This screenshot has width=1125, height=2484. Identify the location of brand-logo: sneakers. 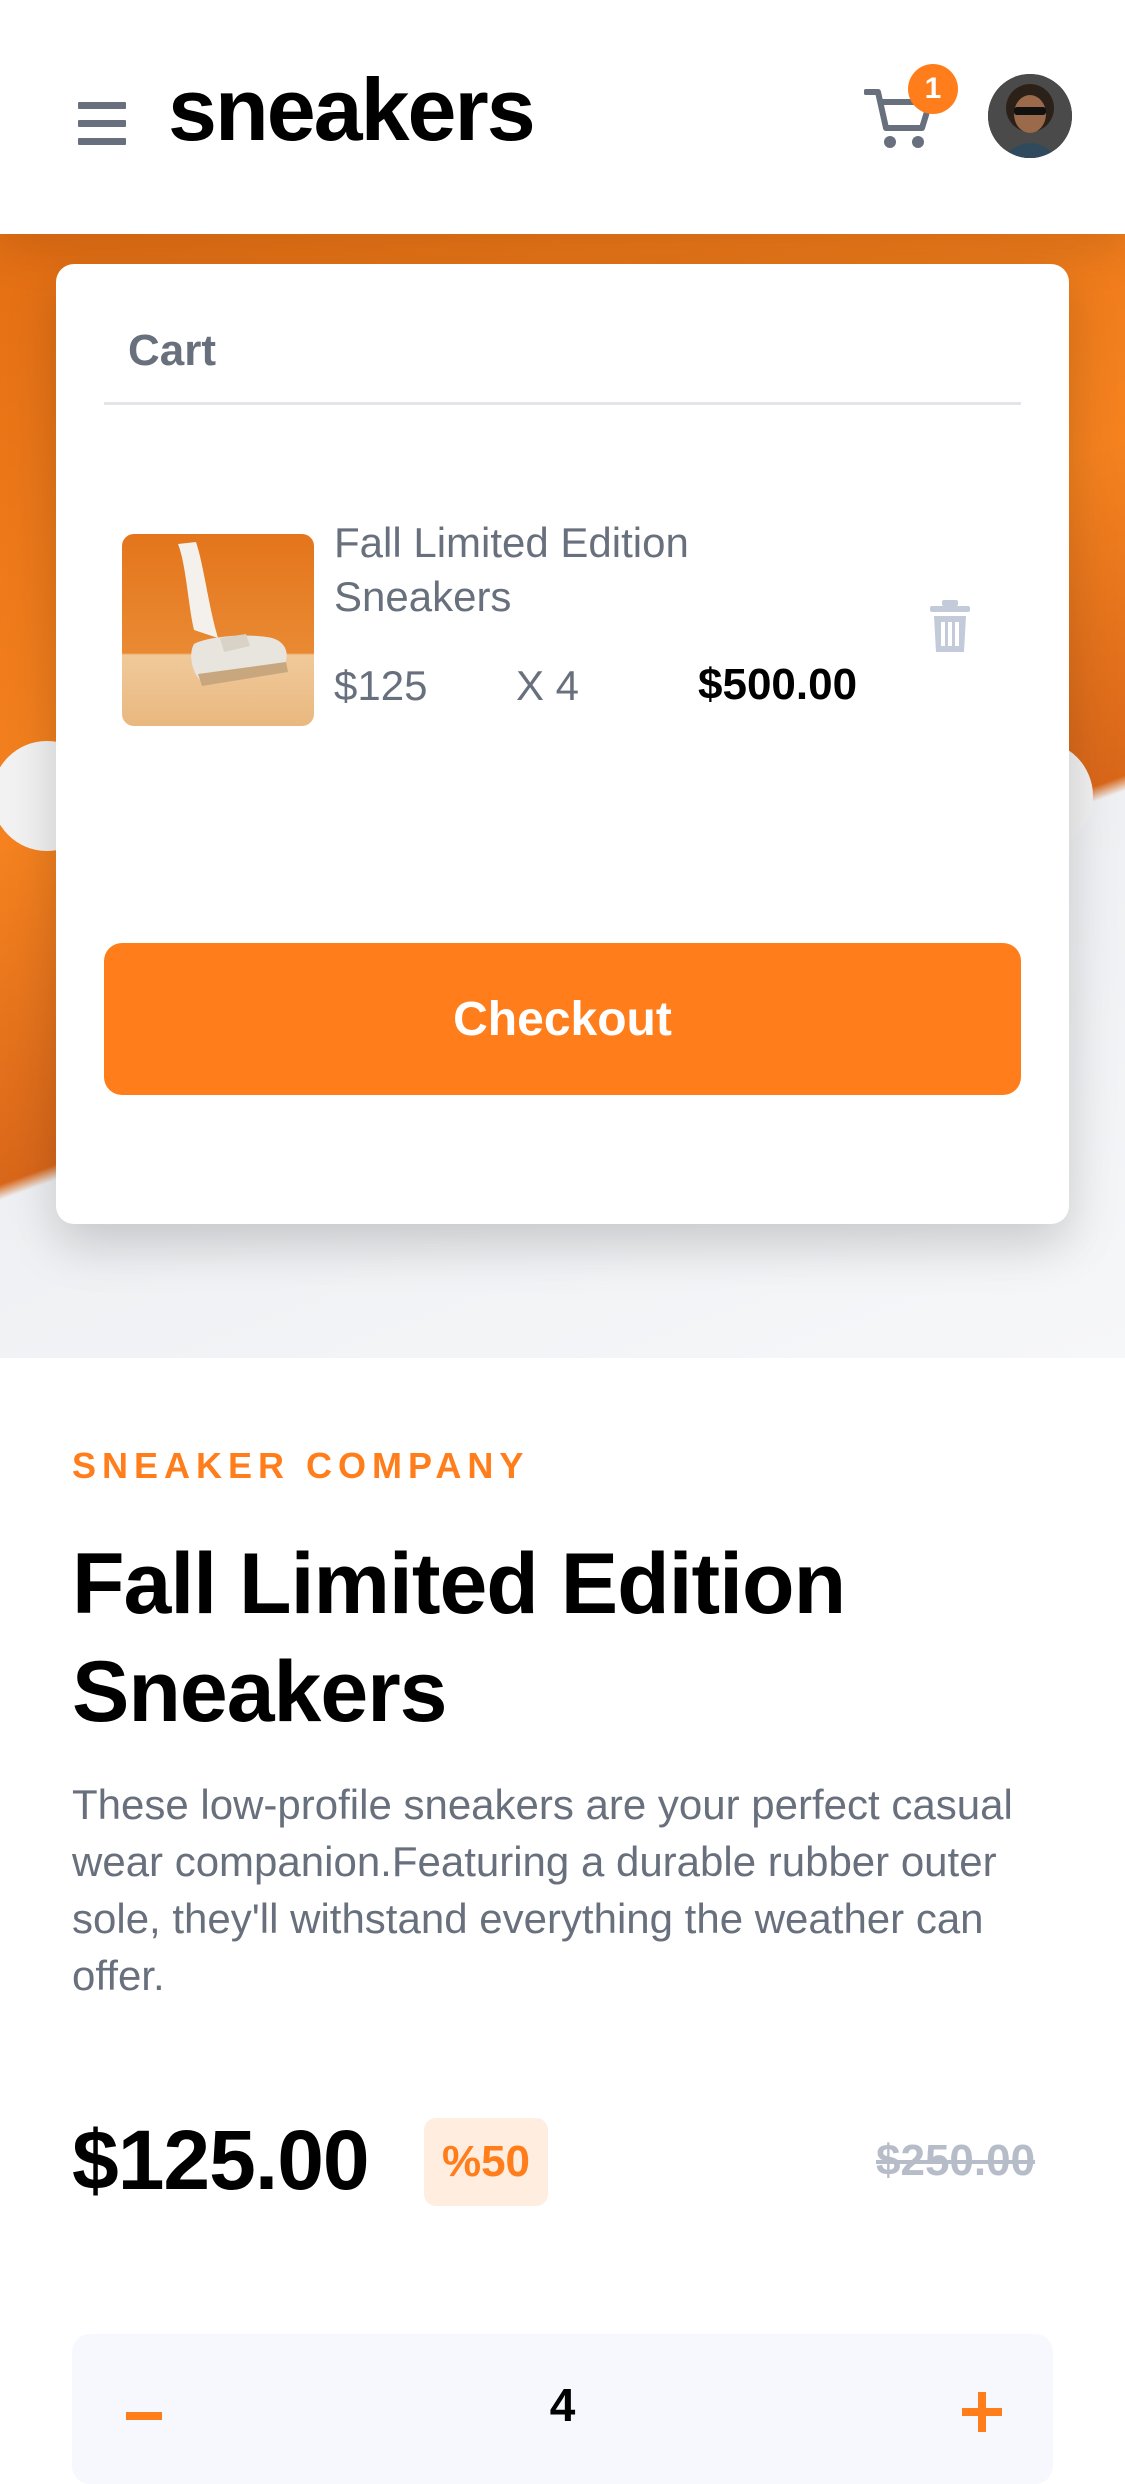
(352, 110).